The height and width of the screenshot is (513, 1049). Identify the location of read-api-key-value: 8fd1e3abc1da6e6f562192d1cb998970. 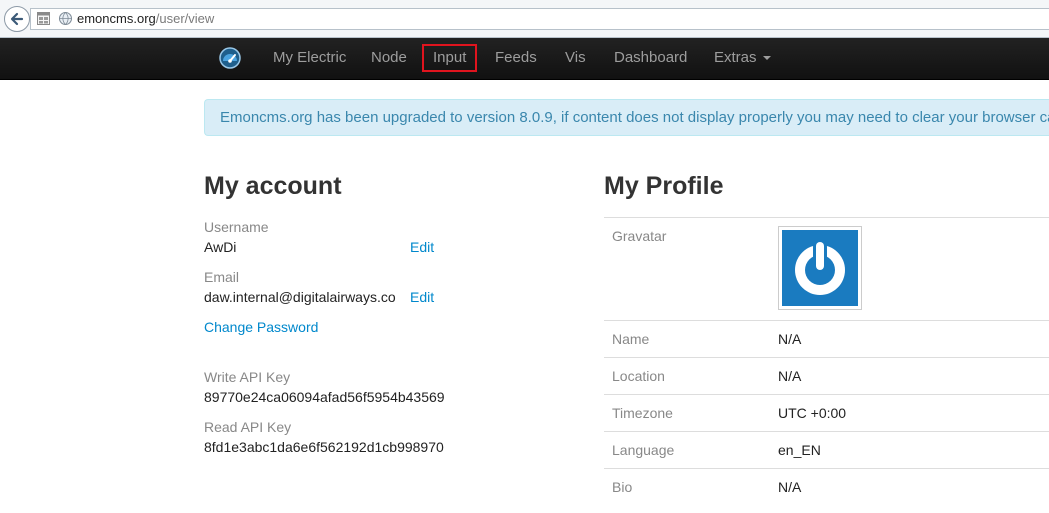
(324, 447).